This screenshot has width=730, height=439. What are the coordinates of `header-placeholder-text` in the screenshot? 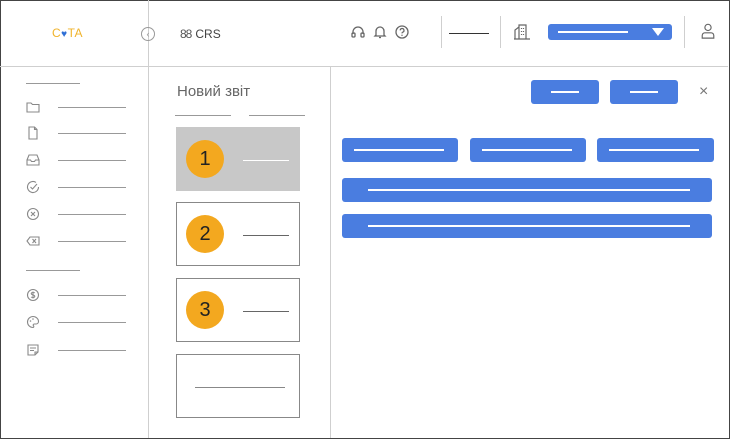 It's located at (469, 33).